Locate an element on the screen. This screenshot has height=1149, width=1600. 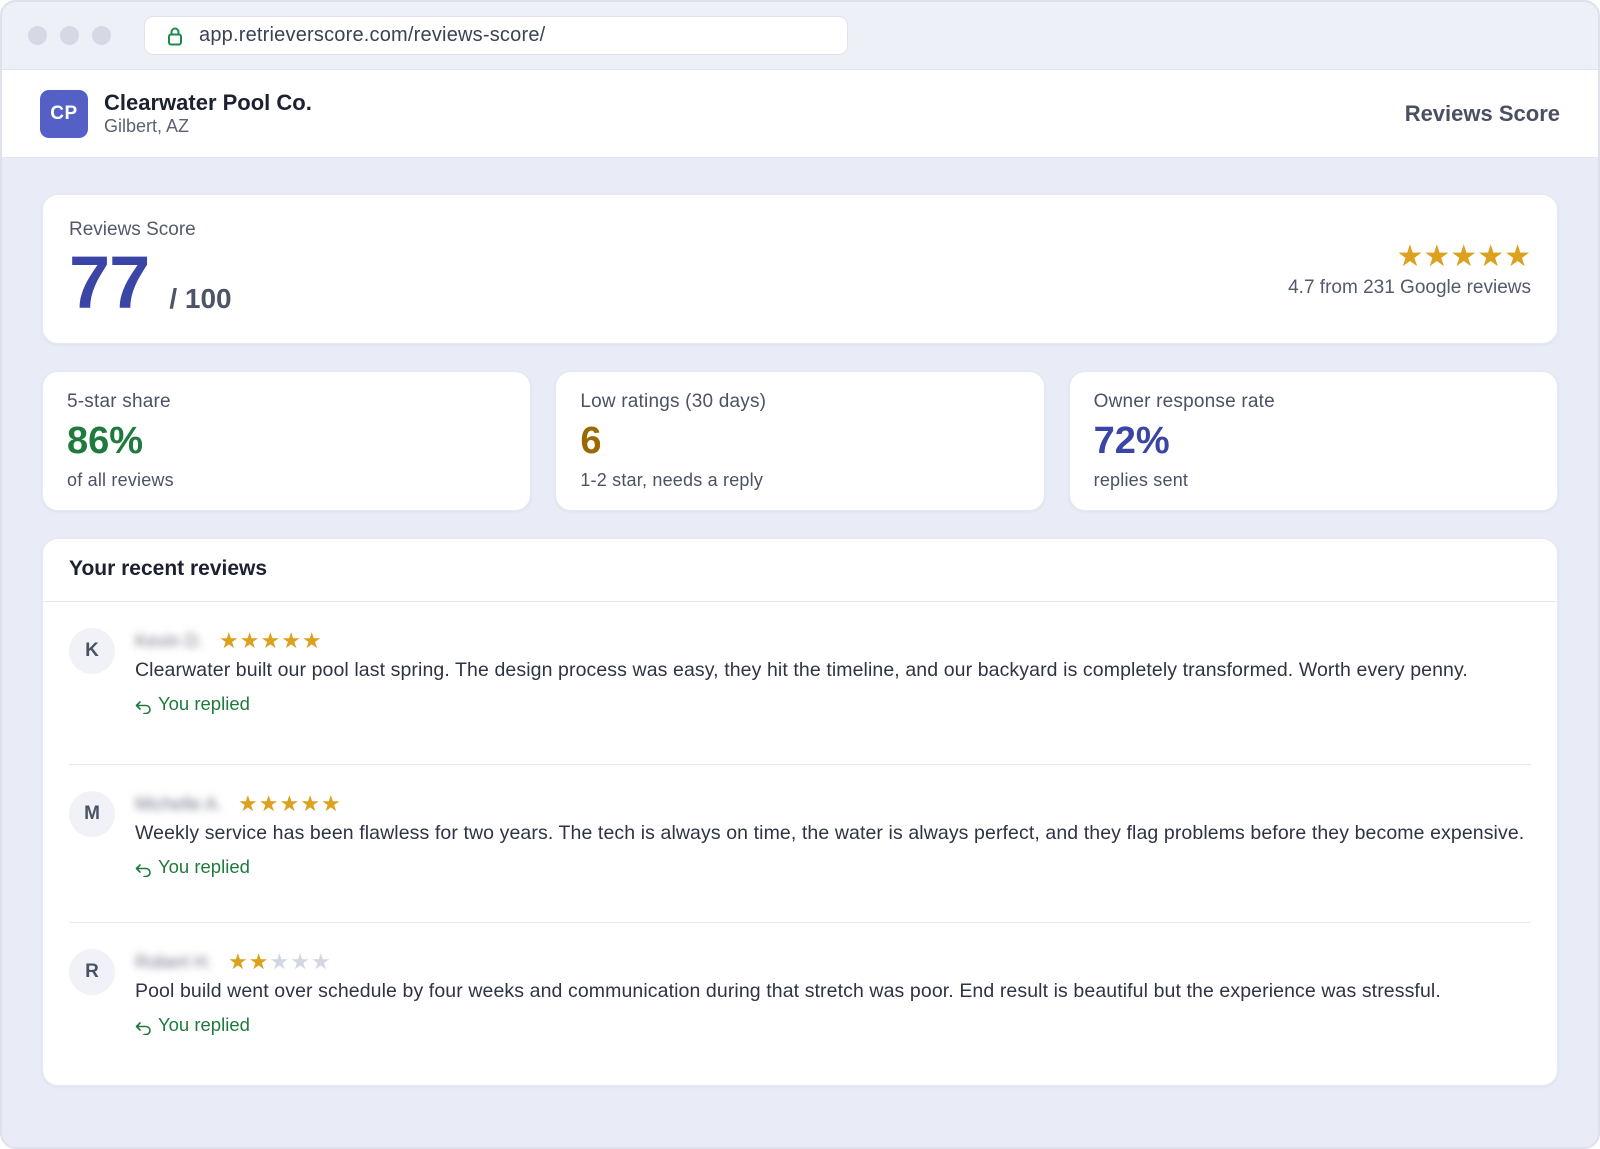
reviewer-name: Michelle A. is located at coordinates (179, 803).